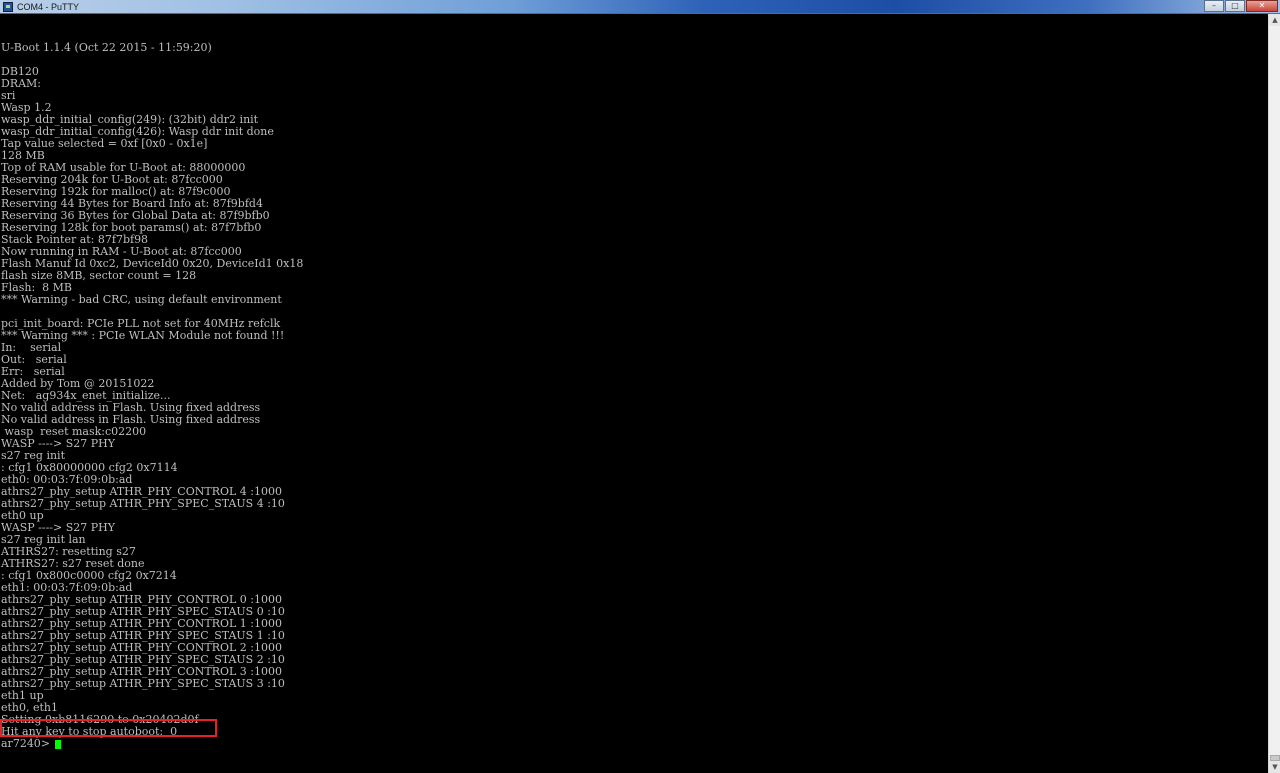 Image resolution: width=1280 pixels, height=773 pixels. I want to click on terminal-line: : cfg1 0x80000000 cfg2 0x7114, so click(89, 467).